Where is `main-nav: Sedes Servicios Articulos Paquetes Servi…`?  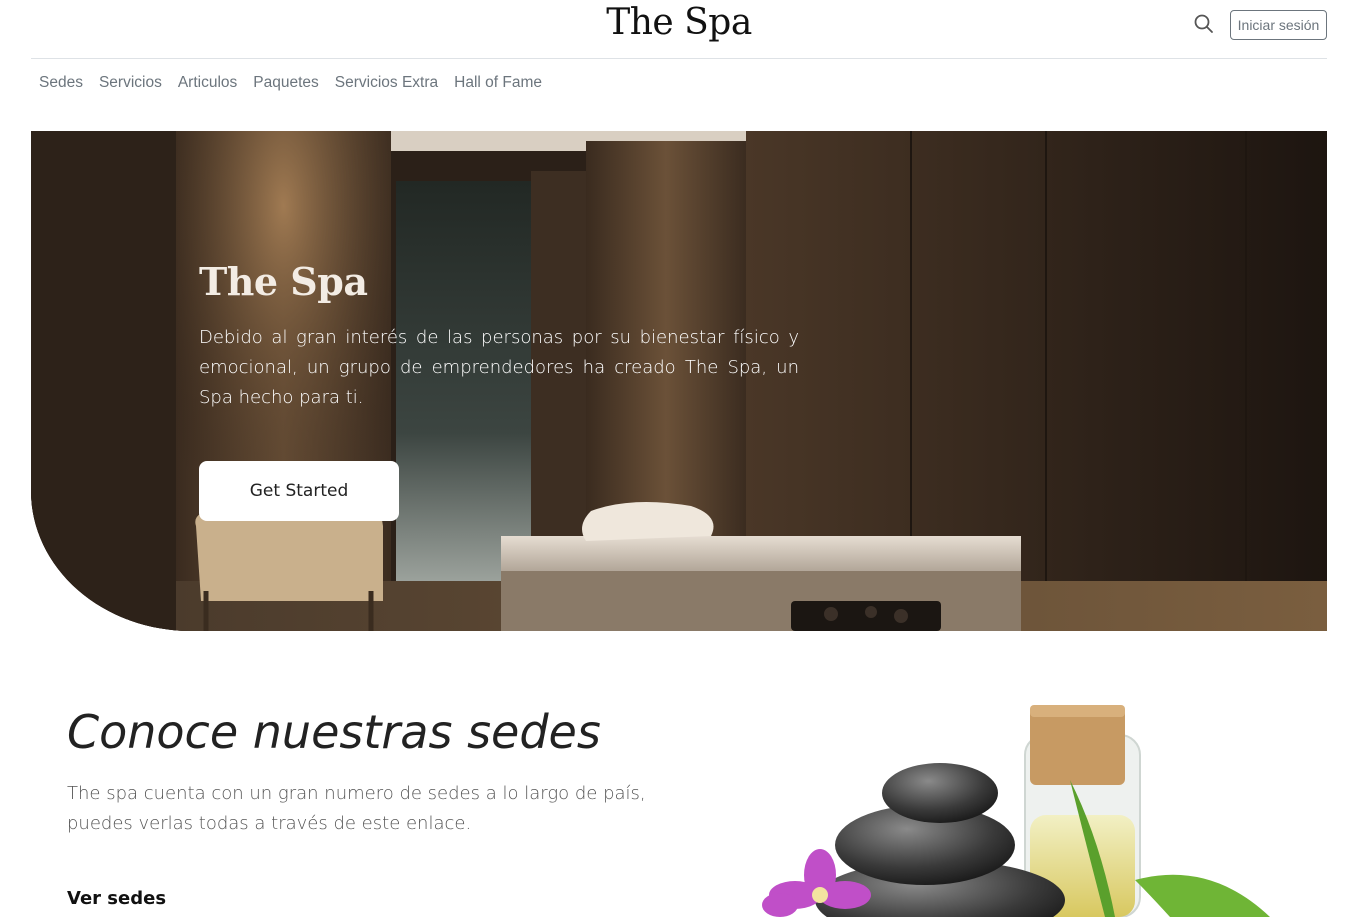 main-nav: Sedes Servicios Articulos Paquetes Servi… is located at coordinates (290, 83).